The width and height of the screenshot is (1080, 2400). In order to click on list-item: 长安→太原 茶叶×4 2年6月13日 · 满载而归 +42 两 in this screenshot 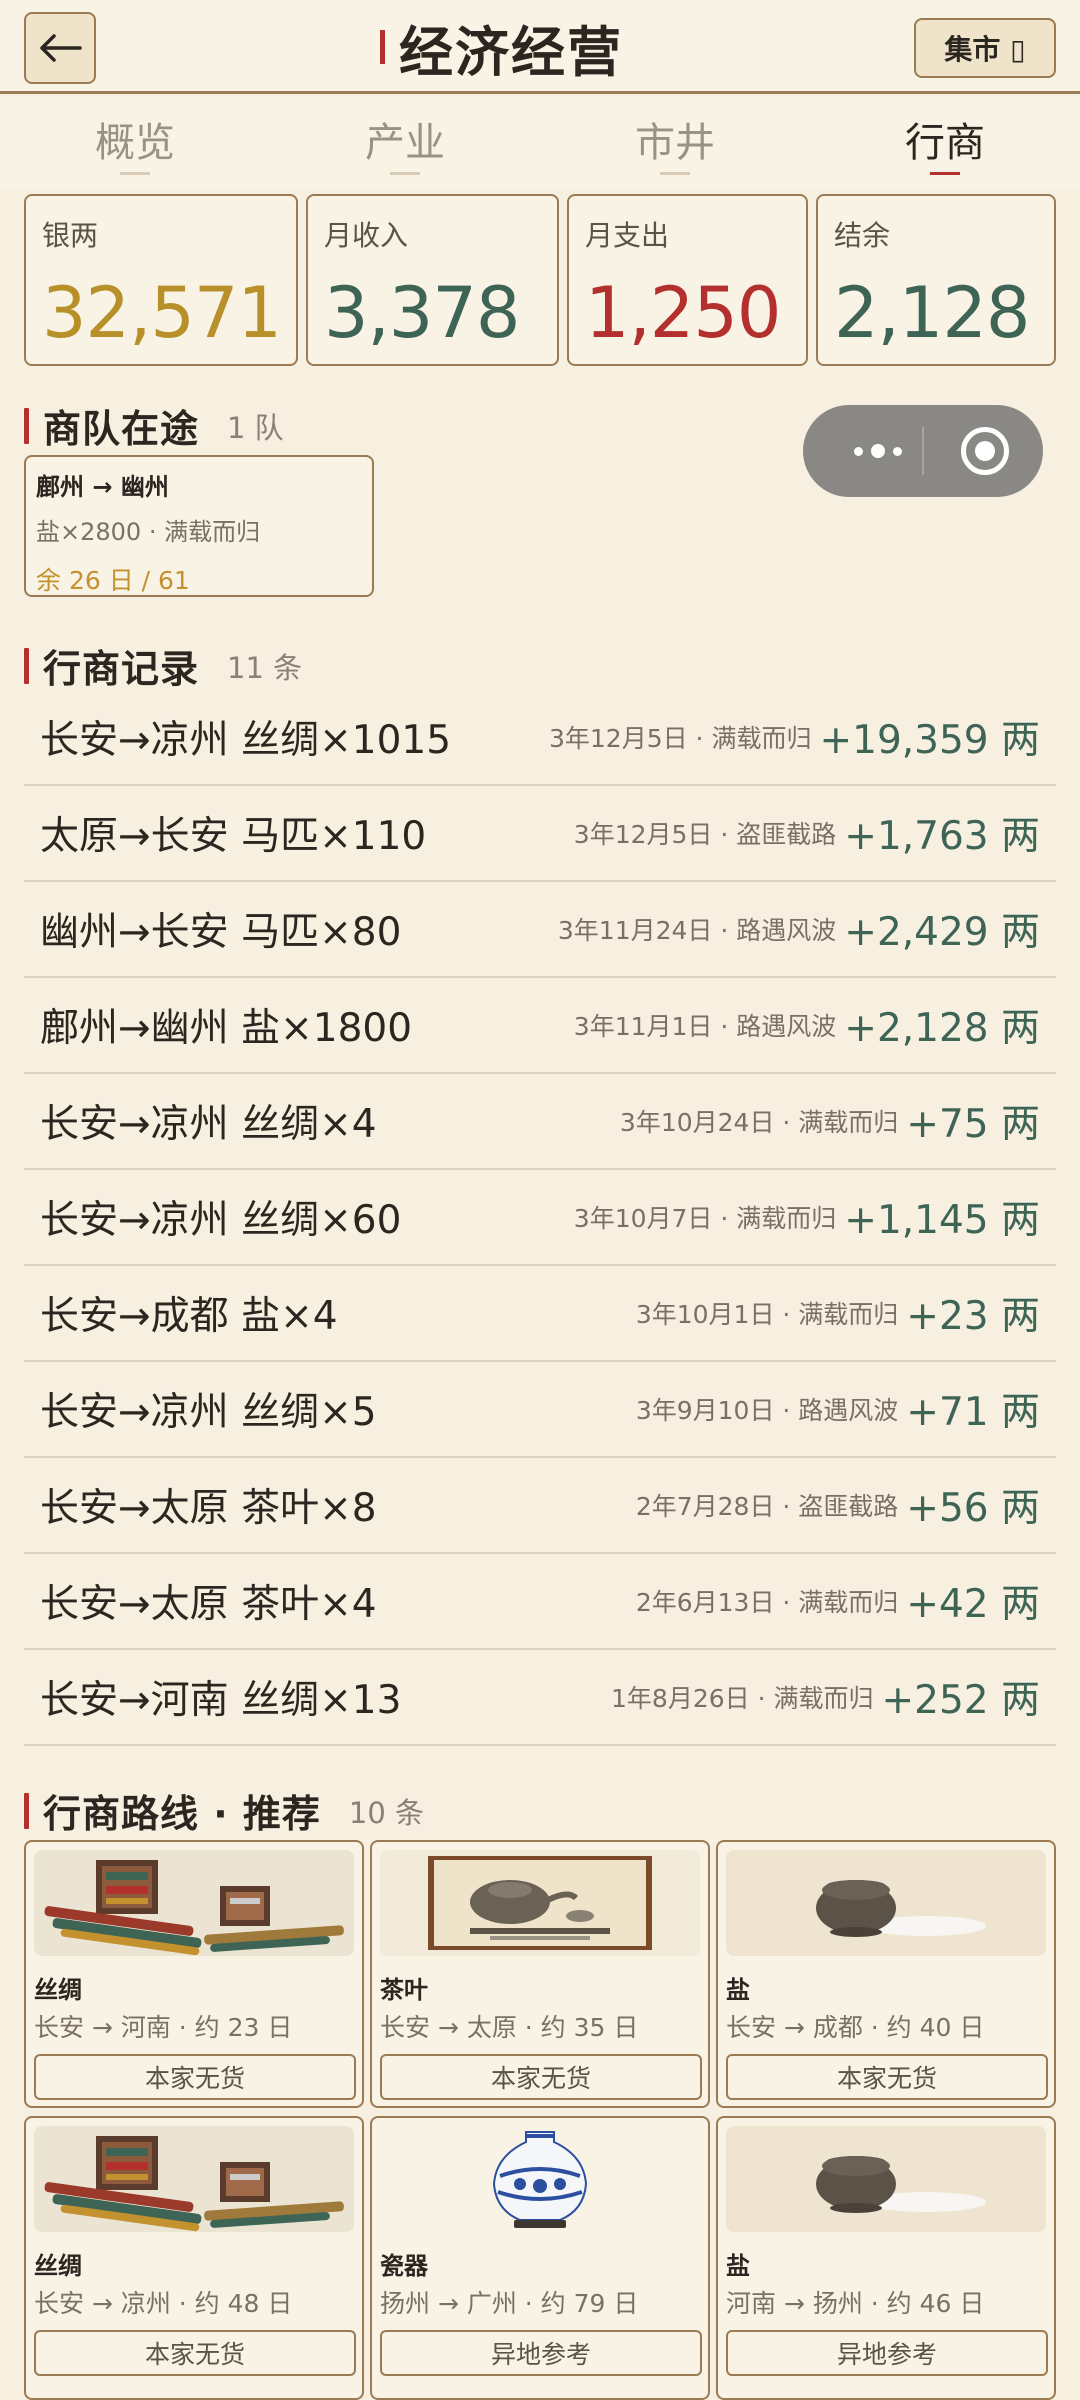, I will do `click(540, 1602)`.